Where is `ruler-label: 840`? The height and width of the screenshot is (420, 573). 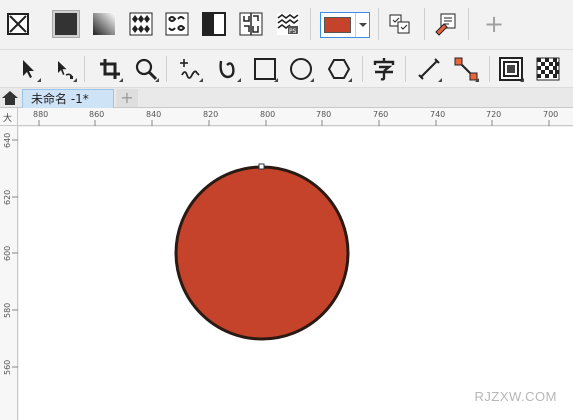 ruler-label: 840 is located at coordinates (154, 114).